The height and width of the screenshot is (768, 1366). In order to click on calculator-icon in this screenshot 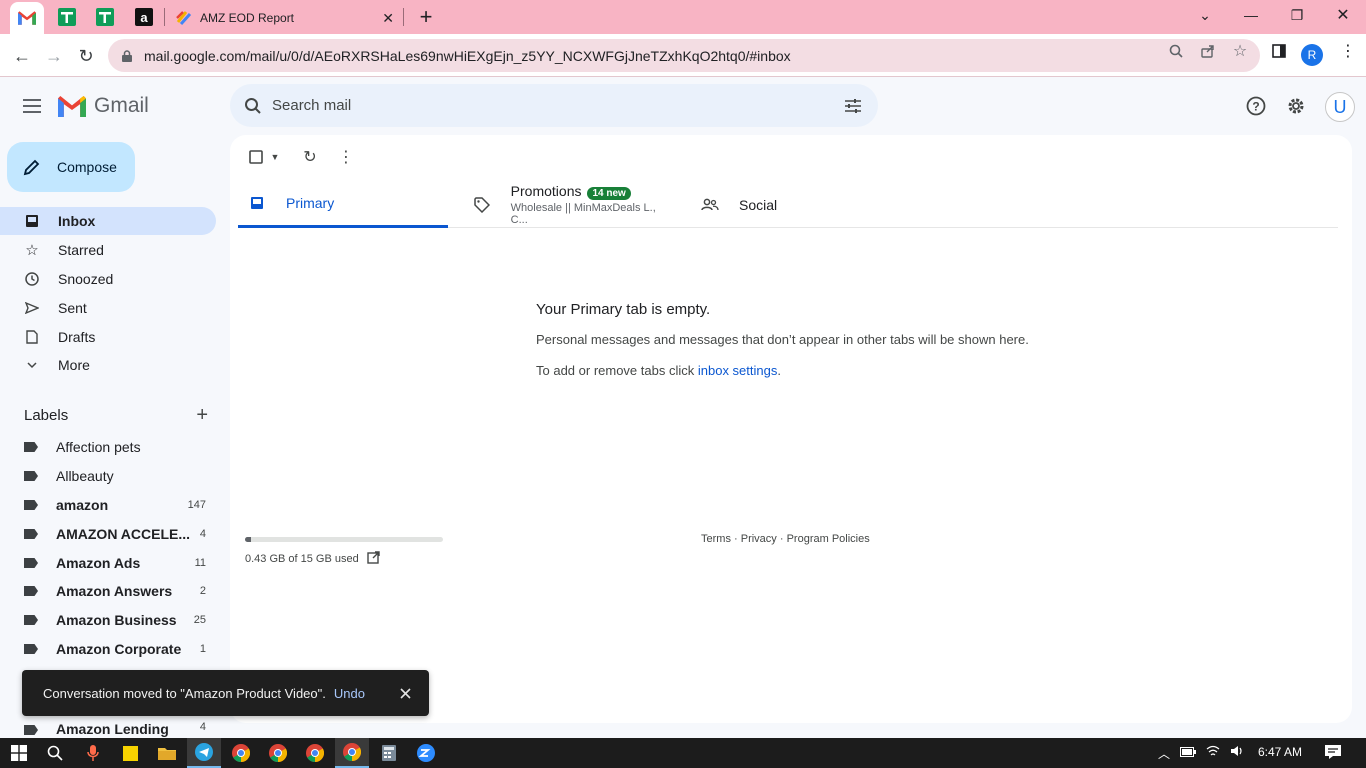, I will do `click(389, 753)`.